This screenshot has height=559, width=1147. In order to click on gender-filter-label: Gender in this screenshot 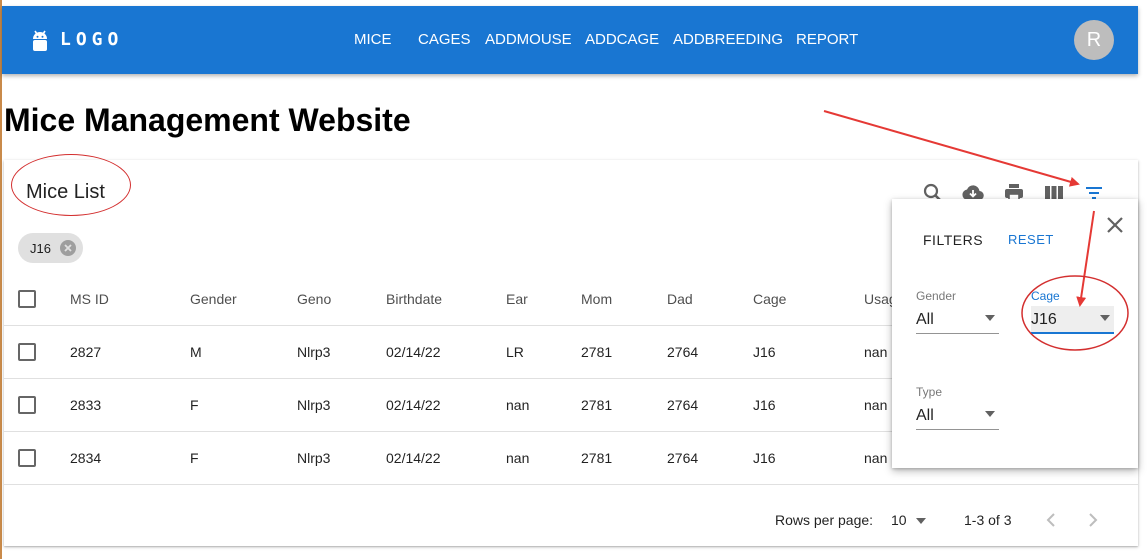, I will do `click(936, 296)`.